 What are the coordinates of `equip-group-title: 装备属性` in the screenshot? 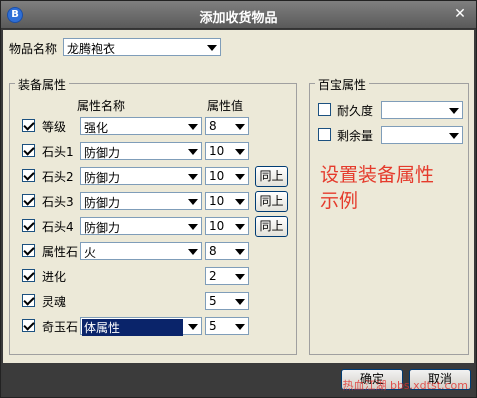 It's located at (42, 84).